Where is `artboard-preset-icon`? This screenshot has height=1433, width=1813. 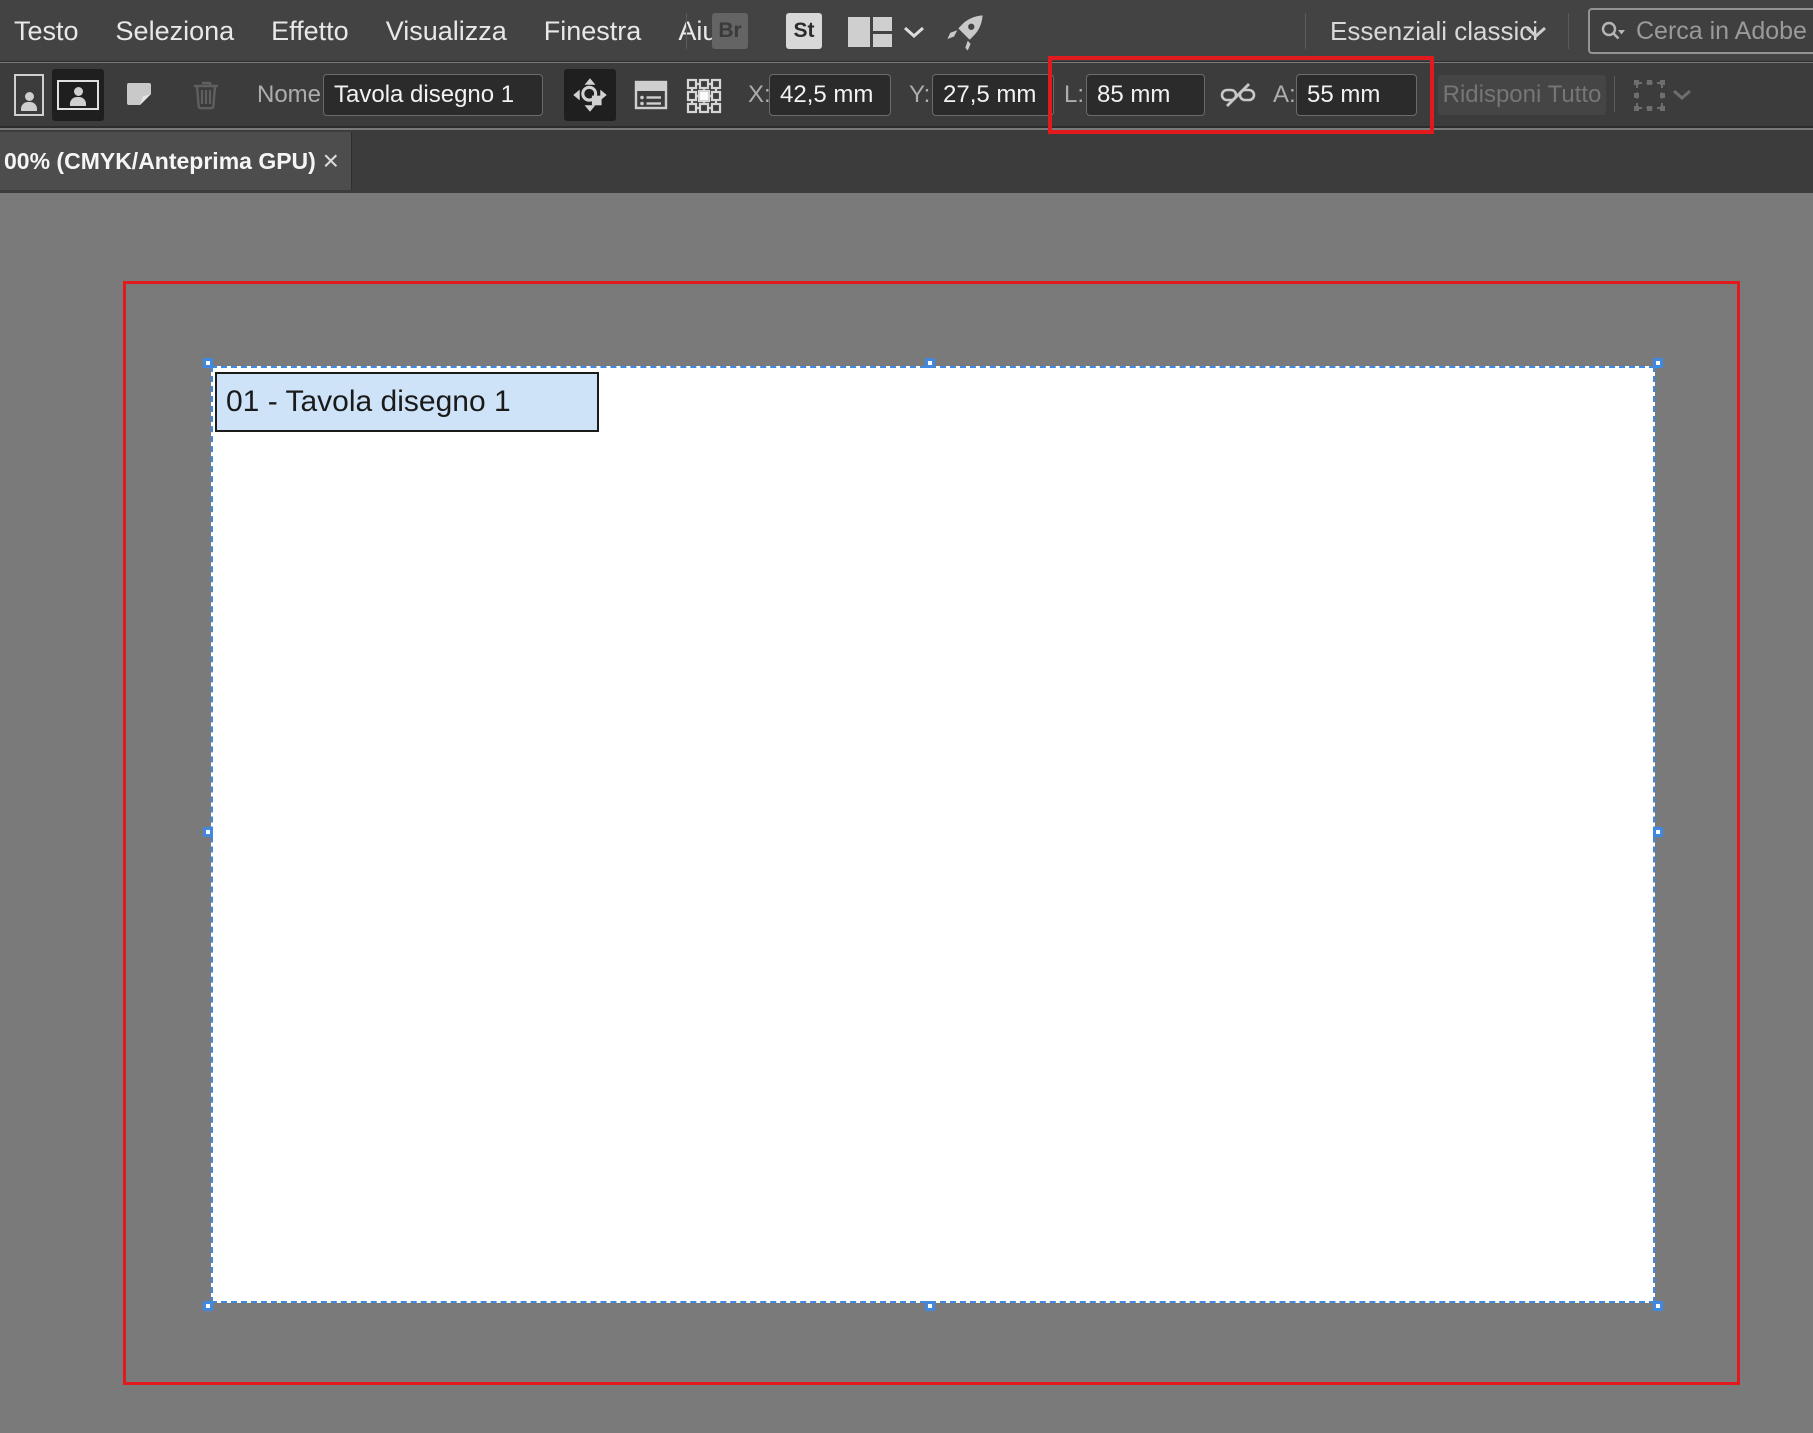 artboard-preset-icon is located at coordinates (1649, 95).